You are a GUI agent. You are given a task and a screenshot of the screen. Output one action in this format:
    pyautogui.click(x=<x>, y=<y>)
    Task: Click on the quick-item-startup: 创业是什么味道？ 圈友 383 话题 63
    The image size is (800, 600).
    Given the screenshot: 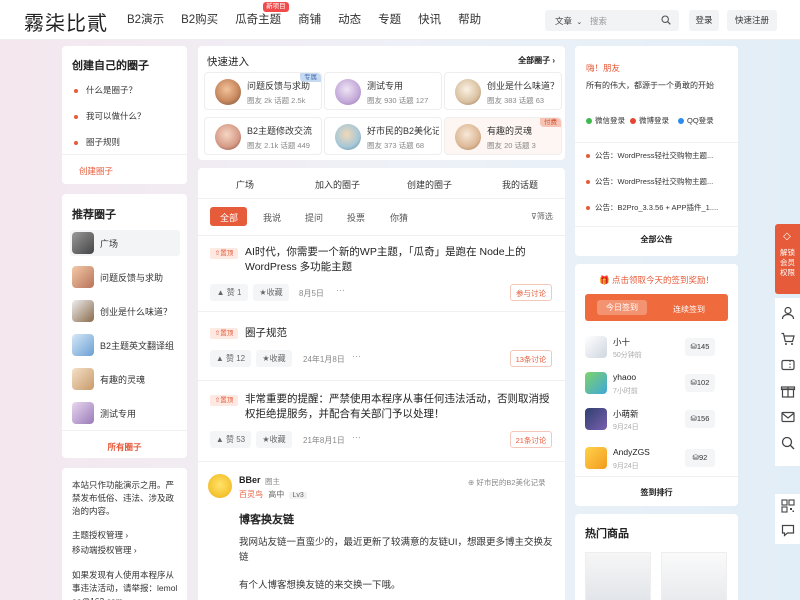 What is the action you would take?
    pyautogui.click(x=503, y=91)
    